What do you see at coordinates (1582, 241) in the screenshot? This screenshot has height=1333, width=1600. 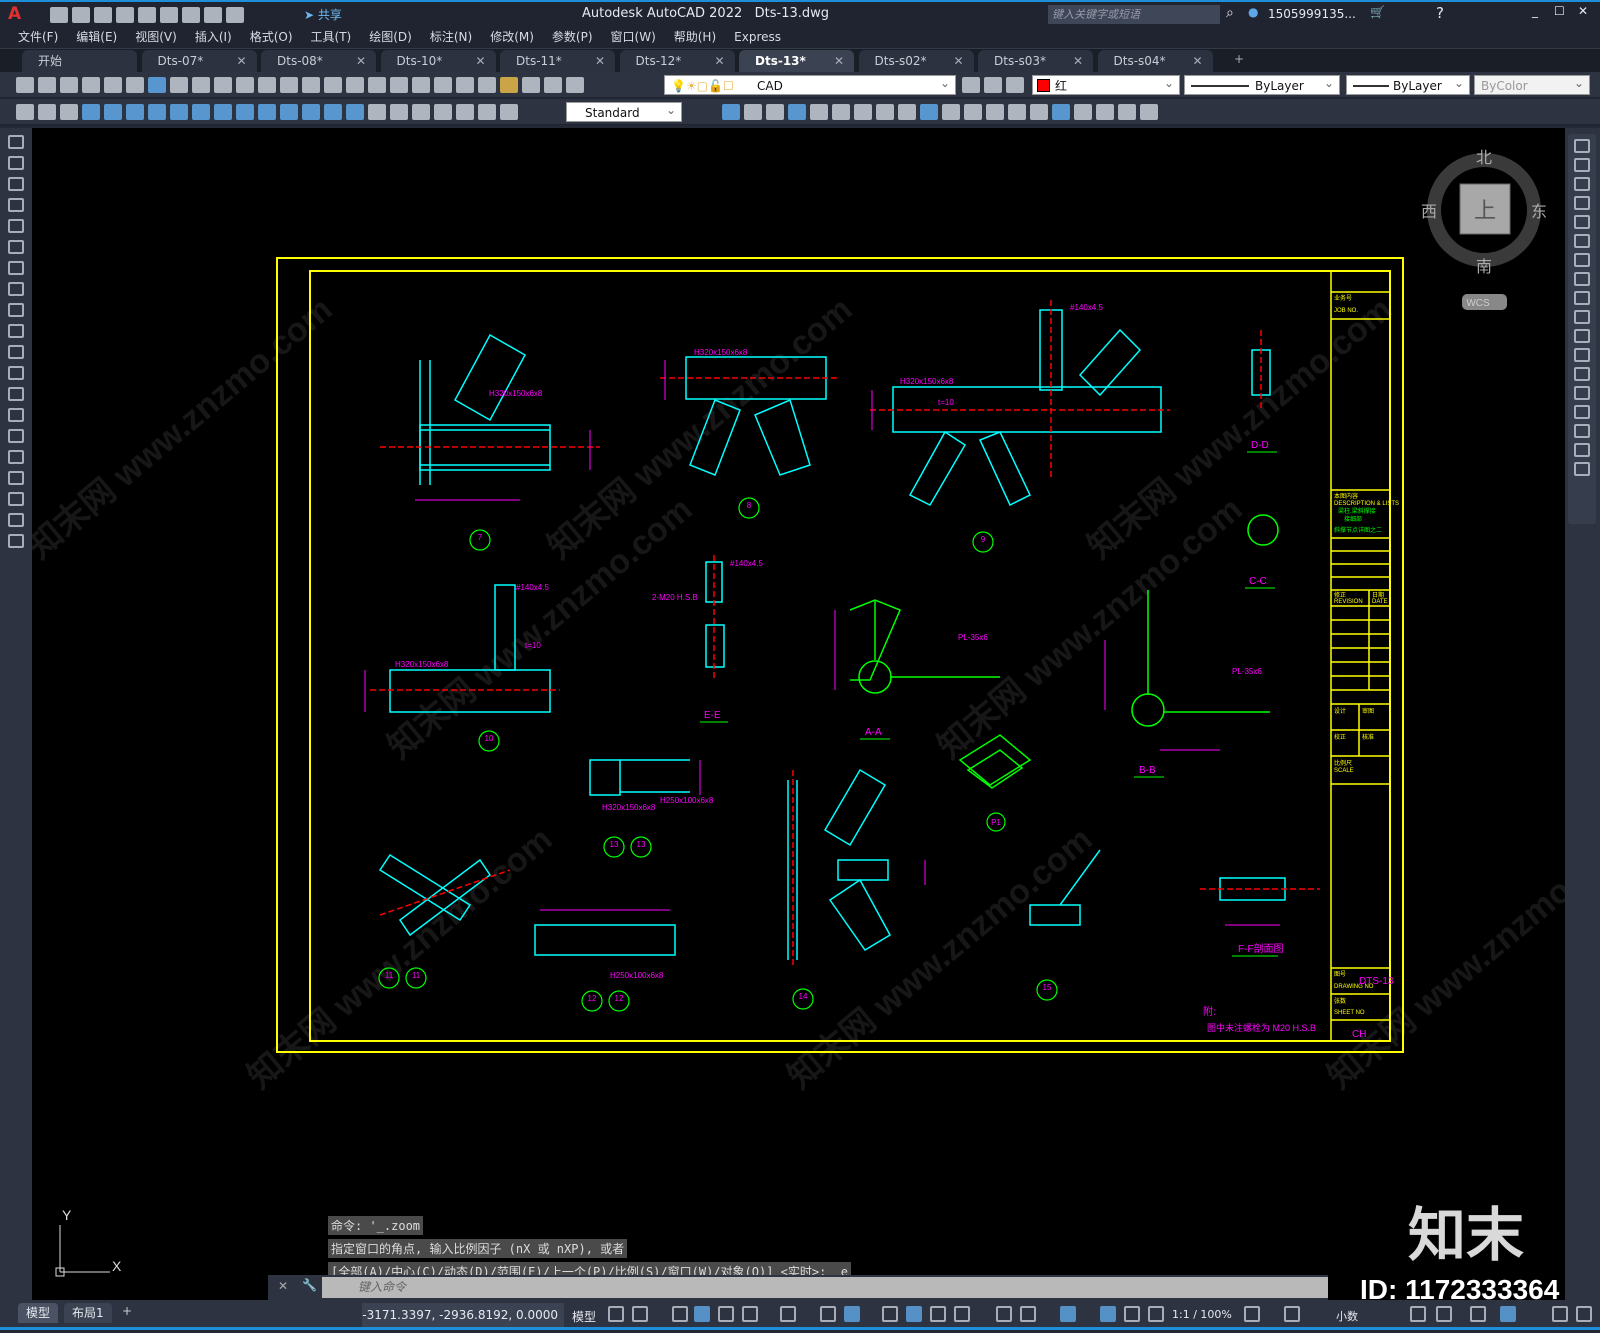 I see `move-icon` at bounding box center [1582, 241].